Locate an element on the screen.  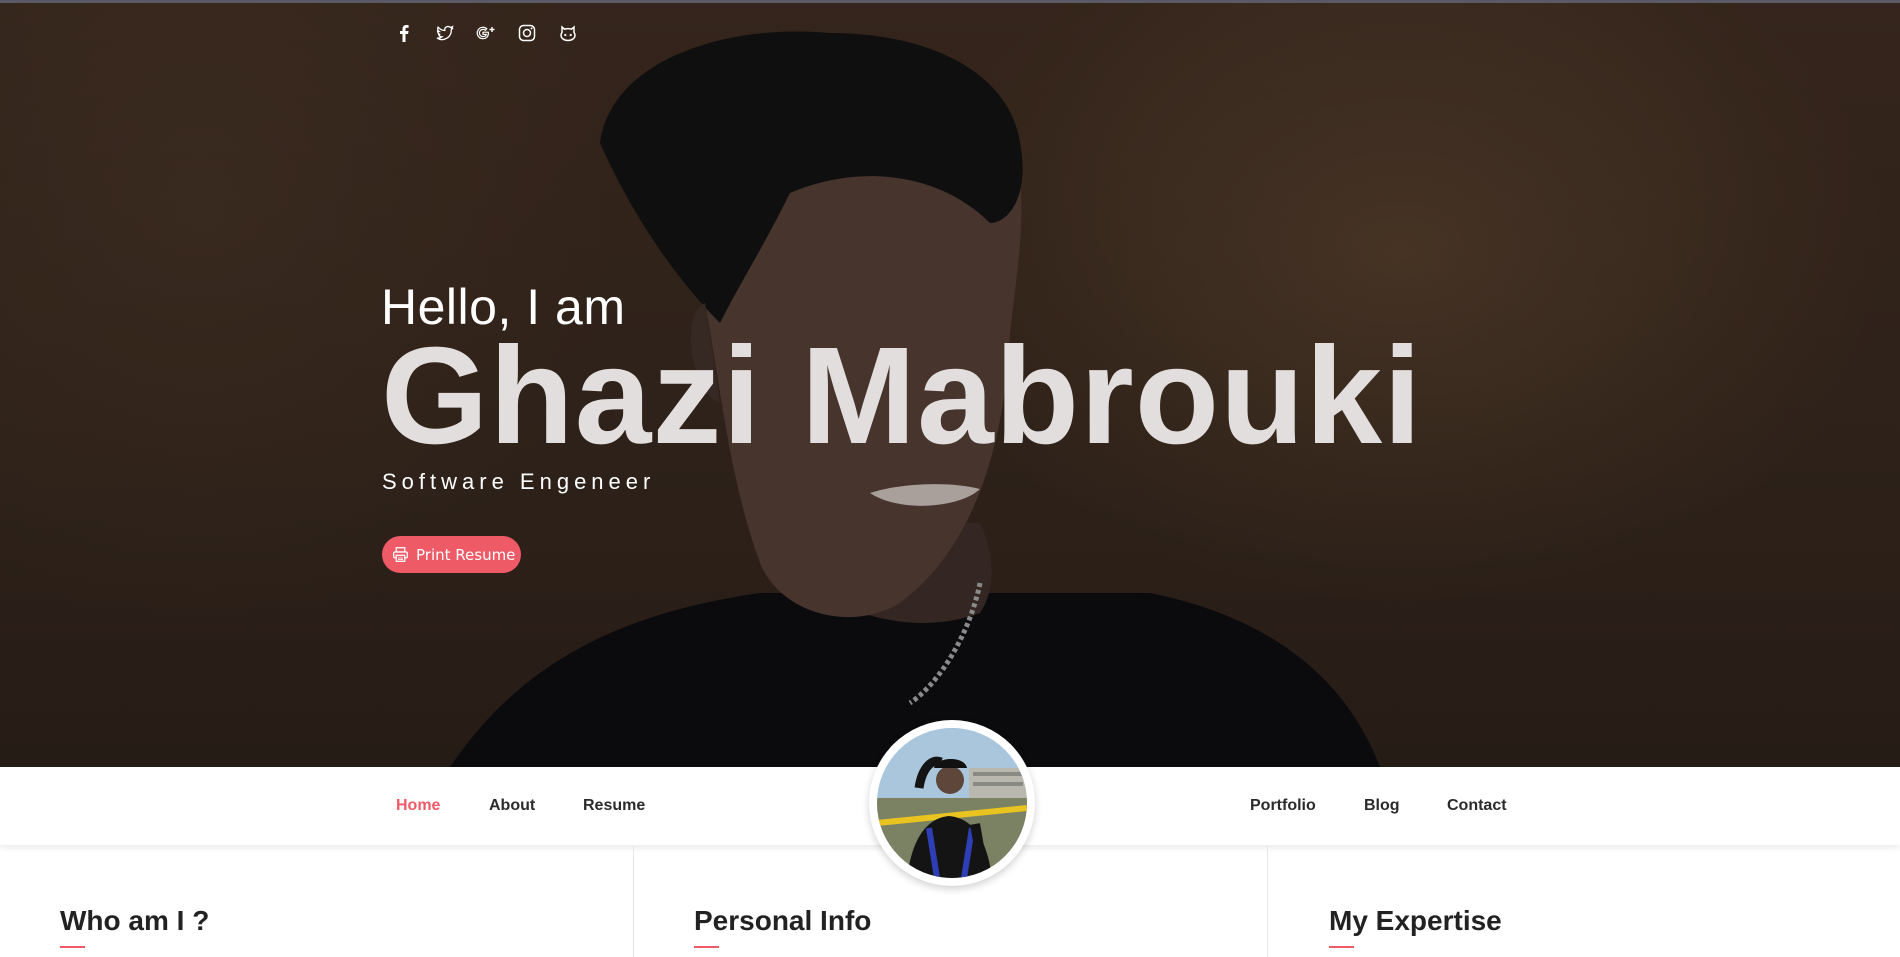
social-links is located at coordinates (486, 33).